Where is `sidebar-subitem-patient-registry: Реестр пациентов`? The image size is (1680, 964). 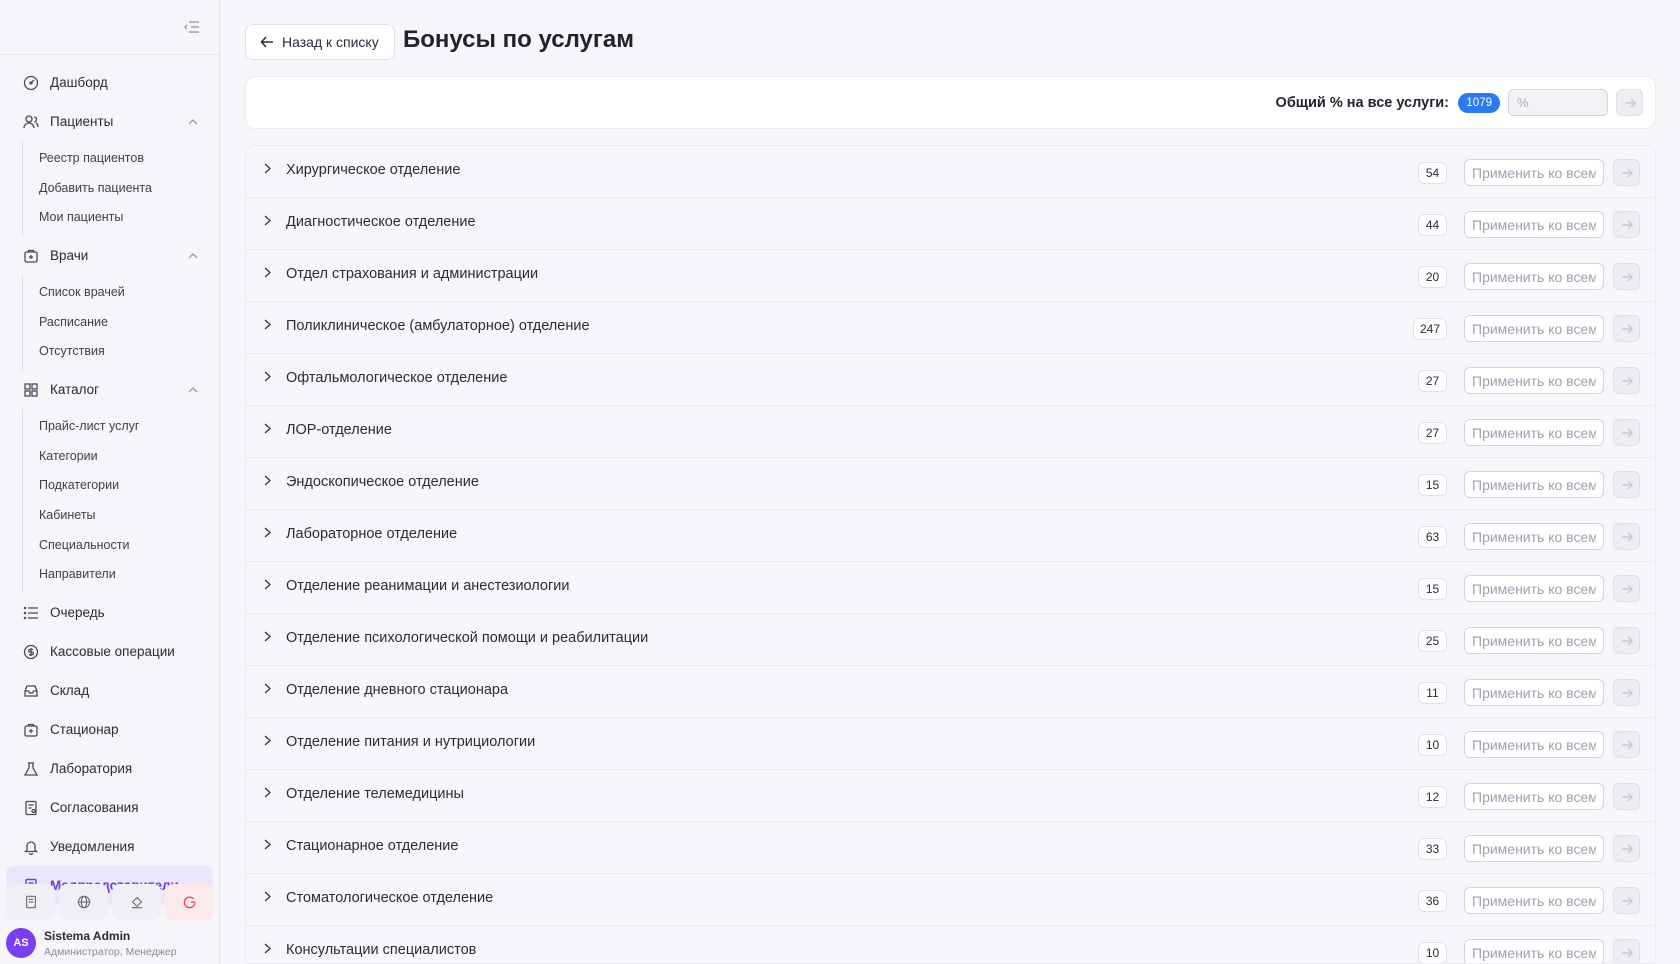
sidebar-subitem-patient-registry: Реестр пациентов is located at coordinates (121, 158).